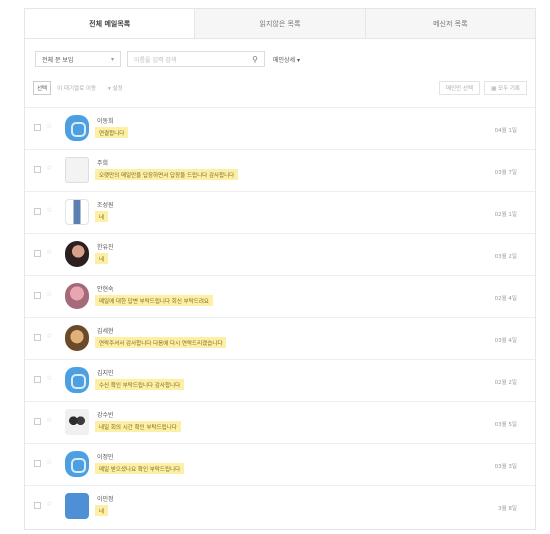 The height and width of the screenshot is (534, 550). What do you see at coordinates (280, 254) in the screenshot?
I see `list-item: ☆ 한유진 네 03월 2일` at bounding box center [280, 254].